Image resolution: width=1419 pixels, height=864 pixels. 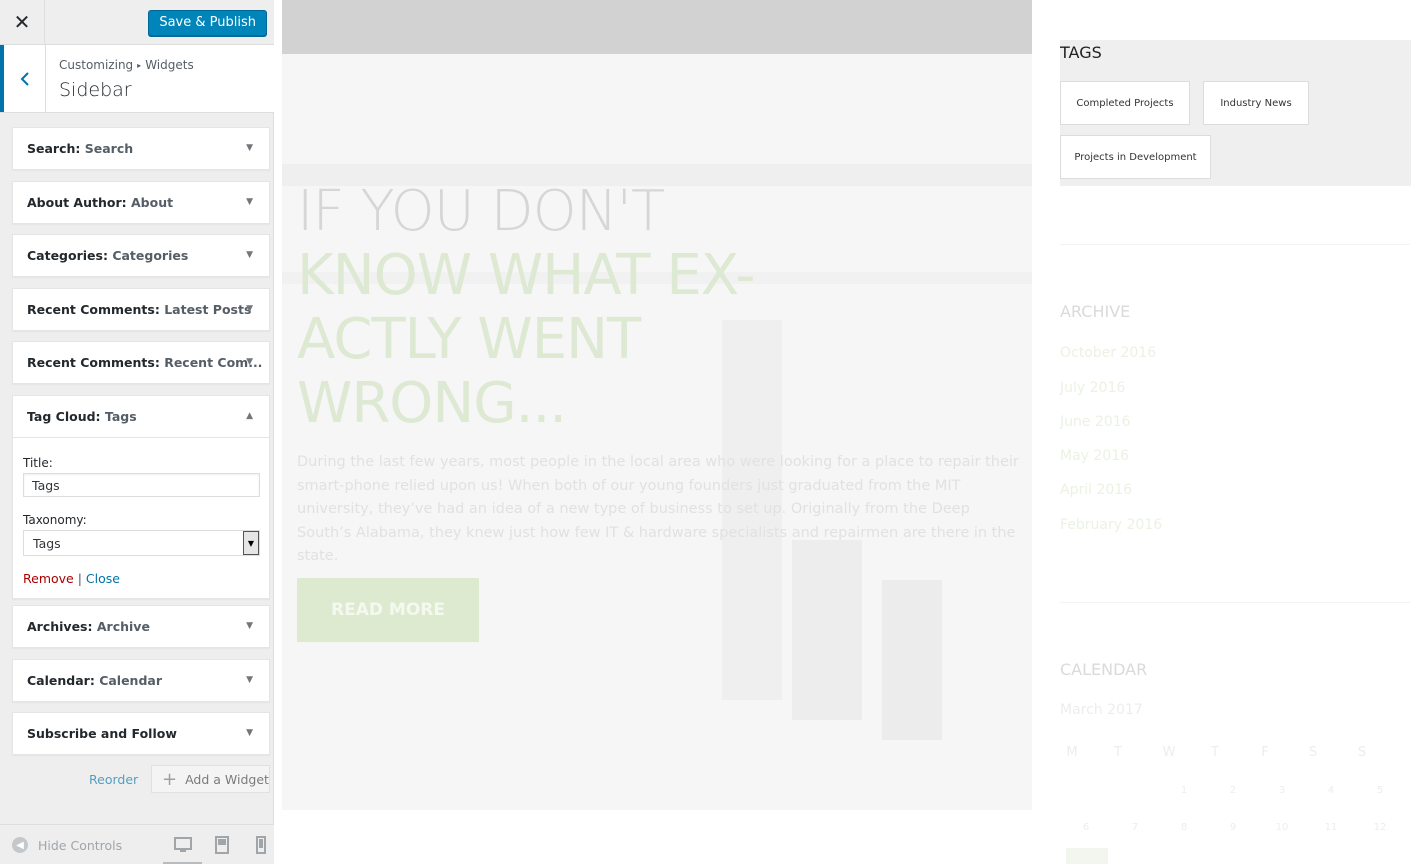 I want to click on hero-title-light: IF YOU DON'T, so click(x=481, y=211).